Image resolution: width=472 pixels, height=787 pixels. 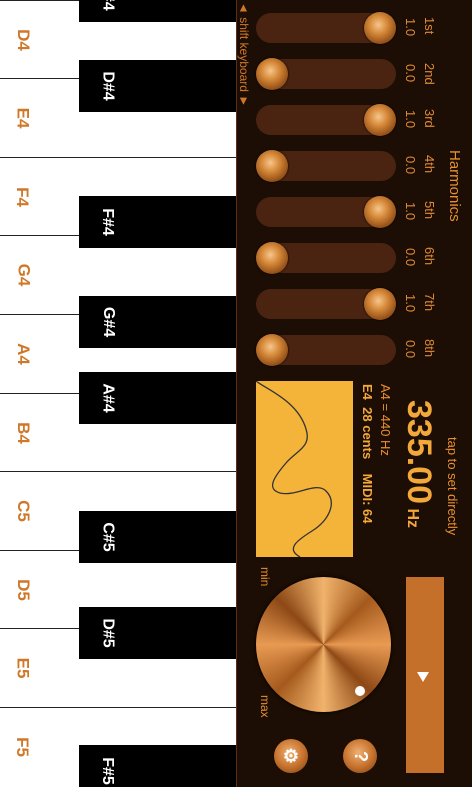 I want to click on harmonic-name: 1st, so click(x=429, y=26).